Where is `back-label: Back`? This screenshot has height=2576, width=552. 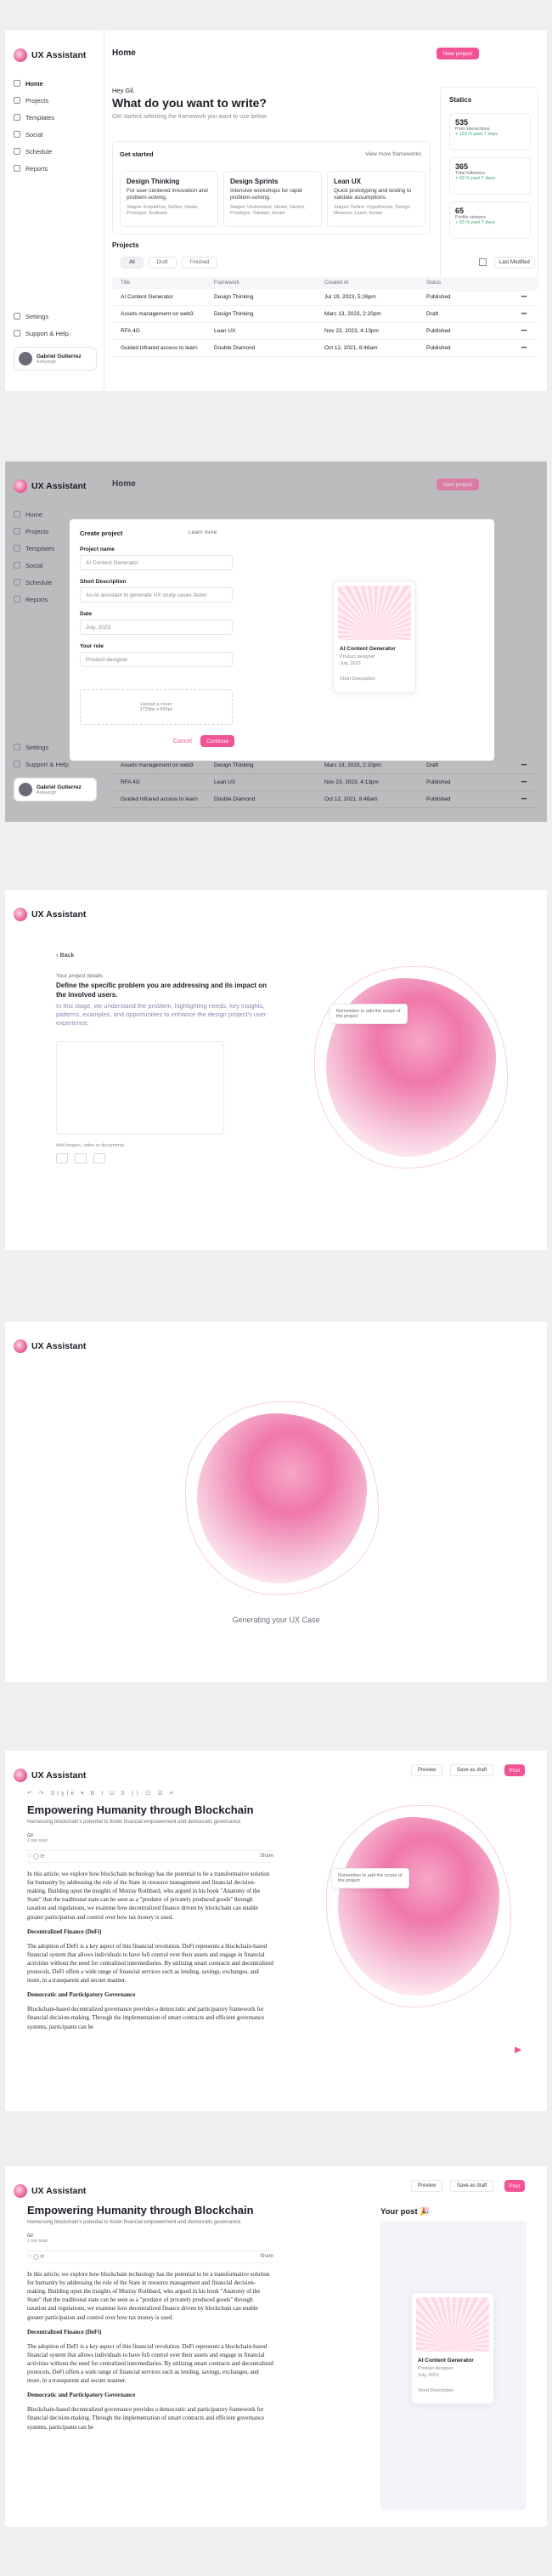
back-label: Back is located at coordinates (67, 955).